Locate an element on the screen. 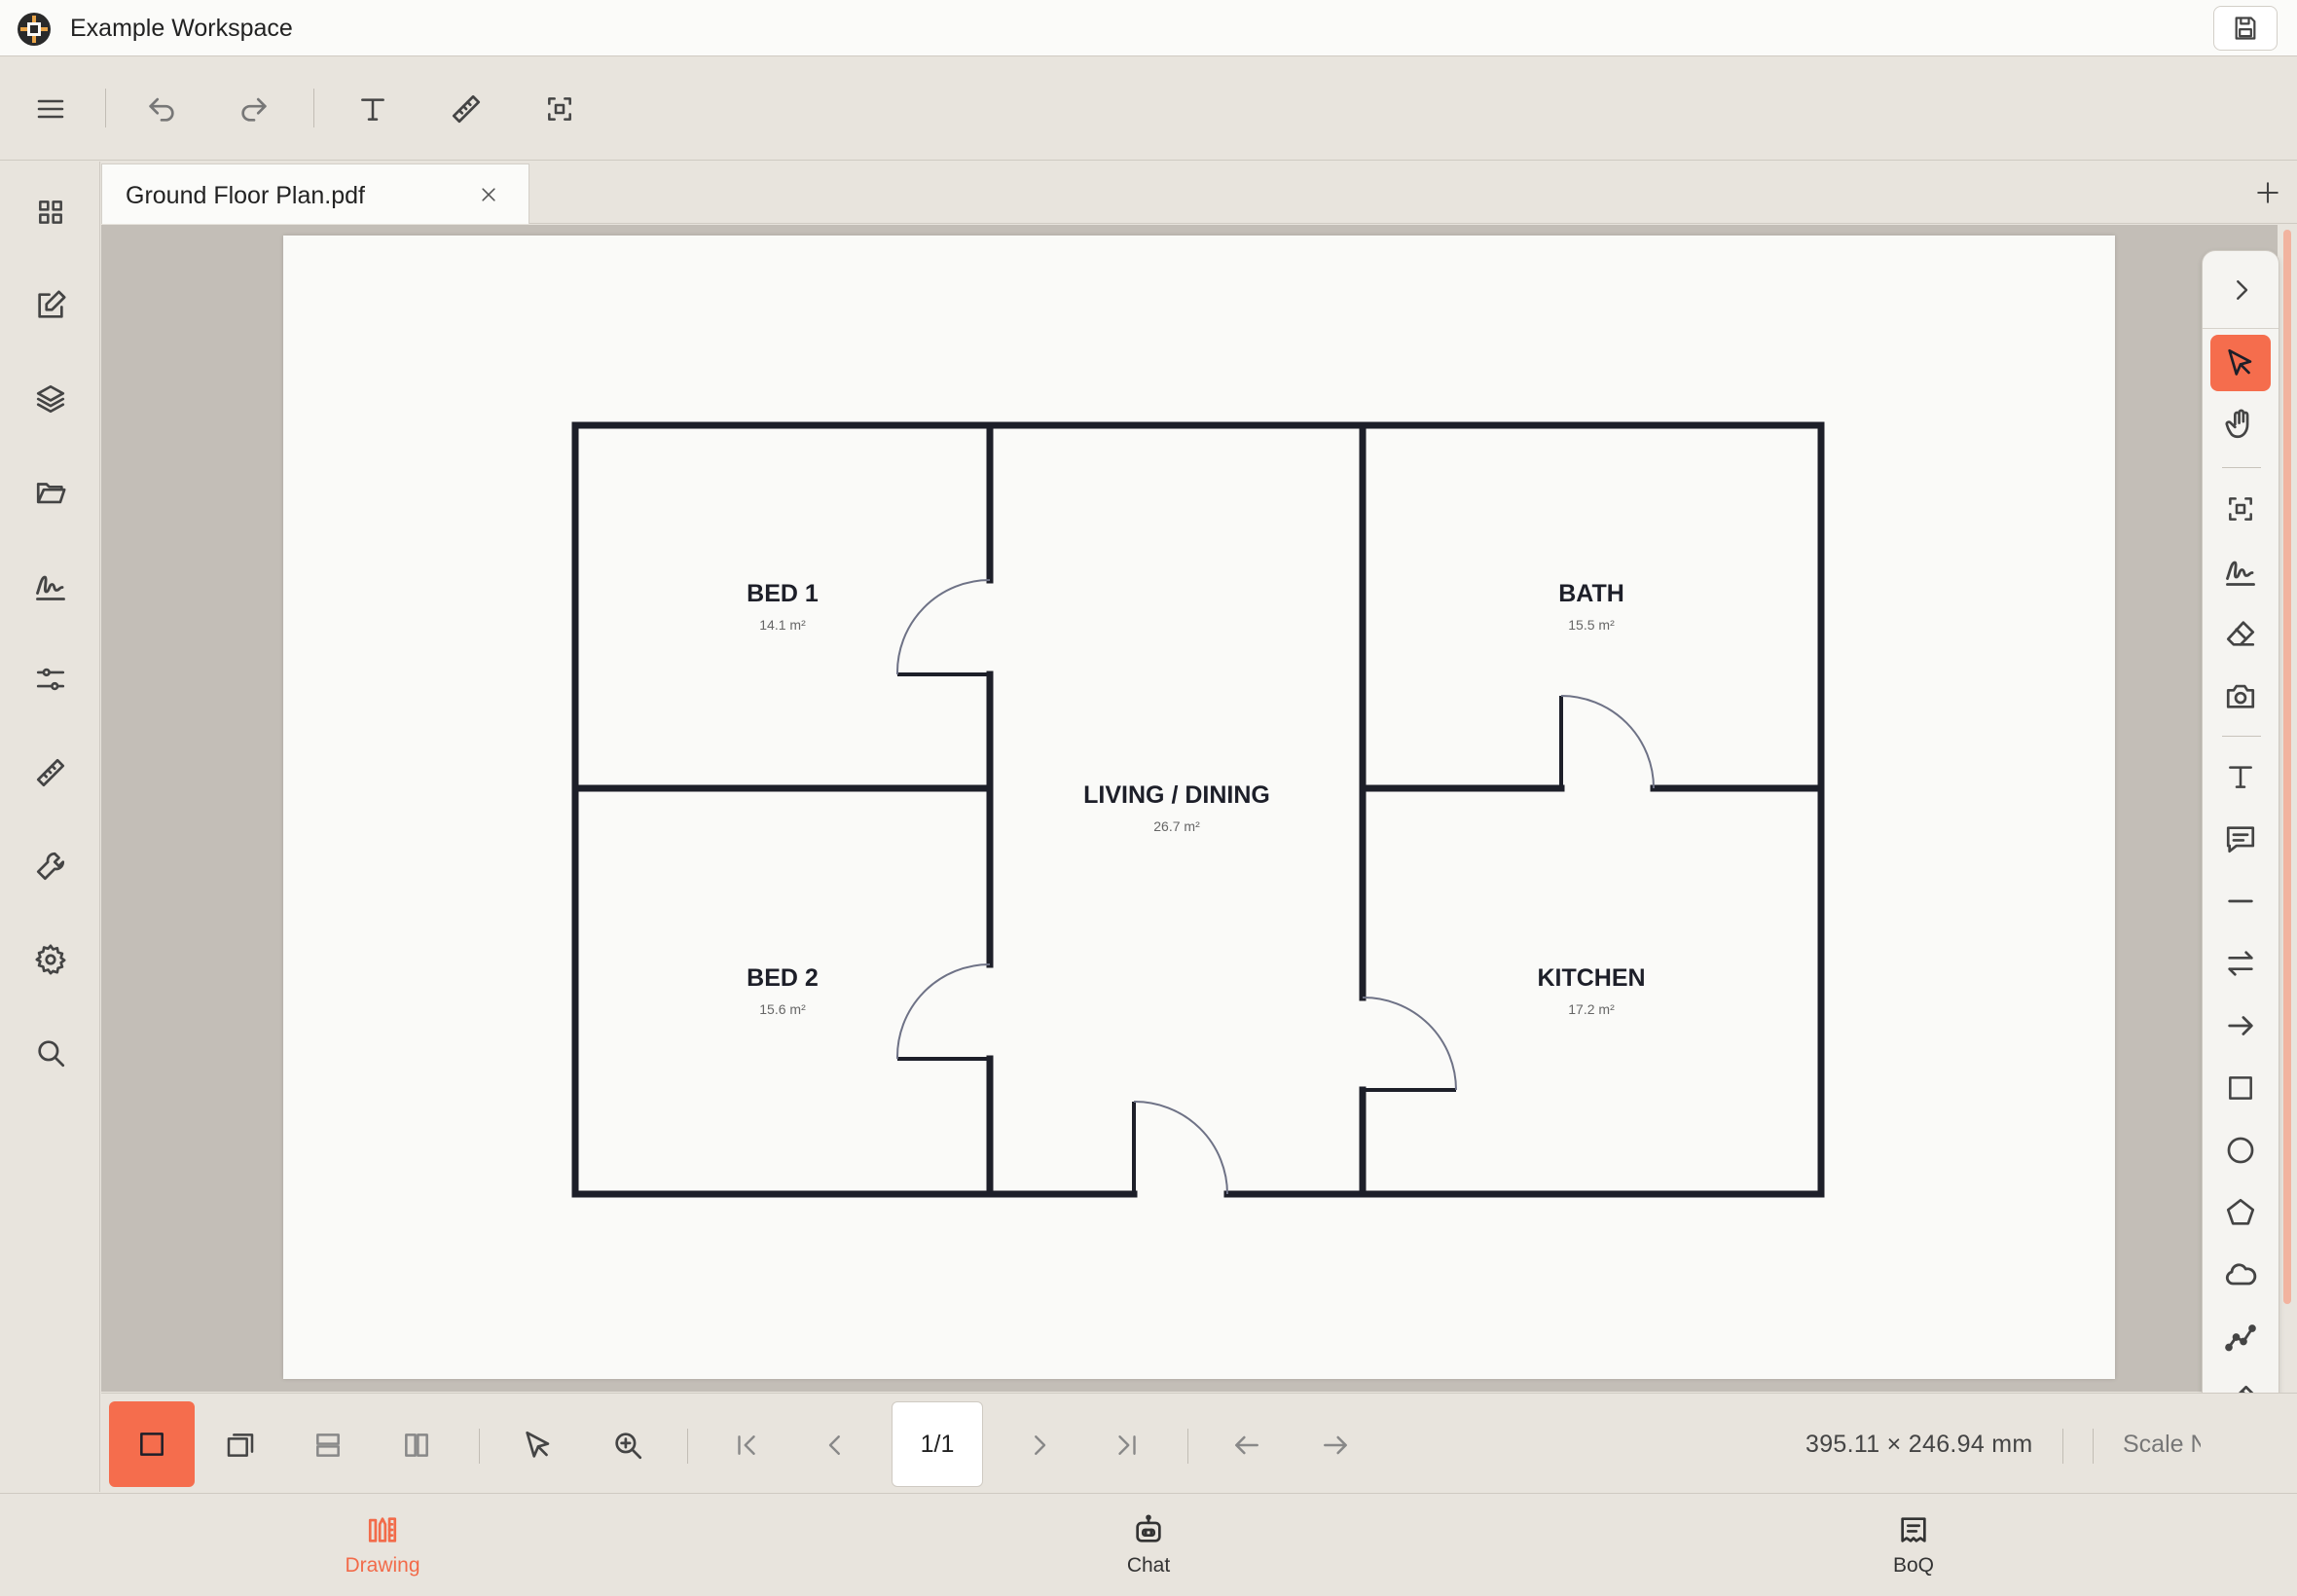 The width and height of the screenshot is (2297, 1596). tab-ground-floor-plan: Ground Floor Plan.pdf is located at coordinates (315, 194).